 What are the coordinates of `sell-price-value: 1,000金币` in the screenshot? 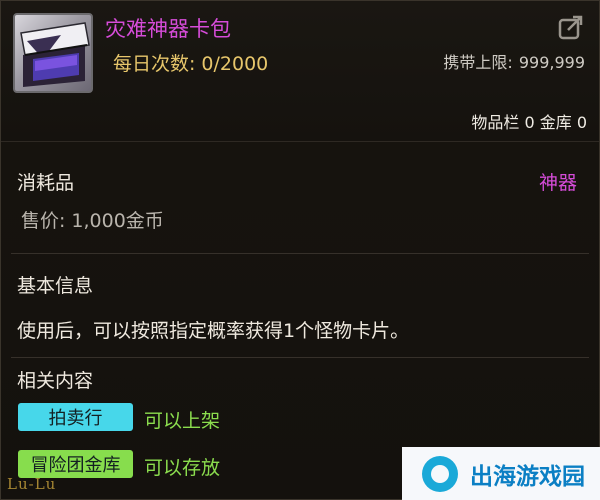 It's located at (117, 221).